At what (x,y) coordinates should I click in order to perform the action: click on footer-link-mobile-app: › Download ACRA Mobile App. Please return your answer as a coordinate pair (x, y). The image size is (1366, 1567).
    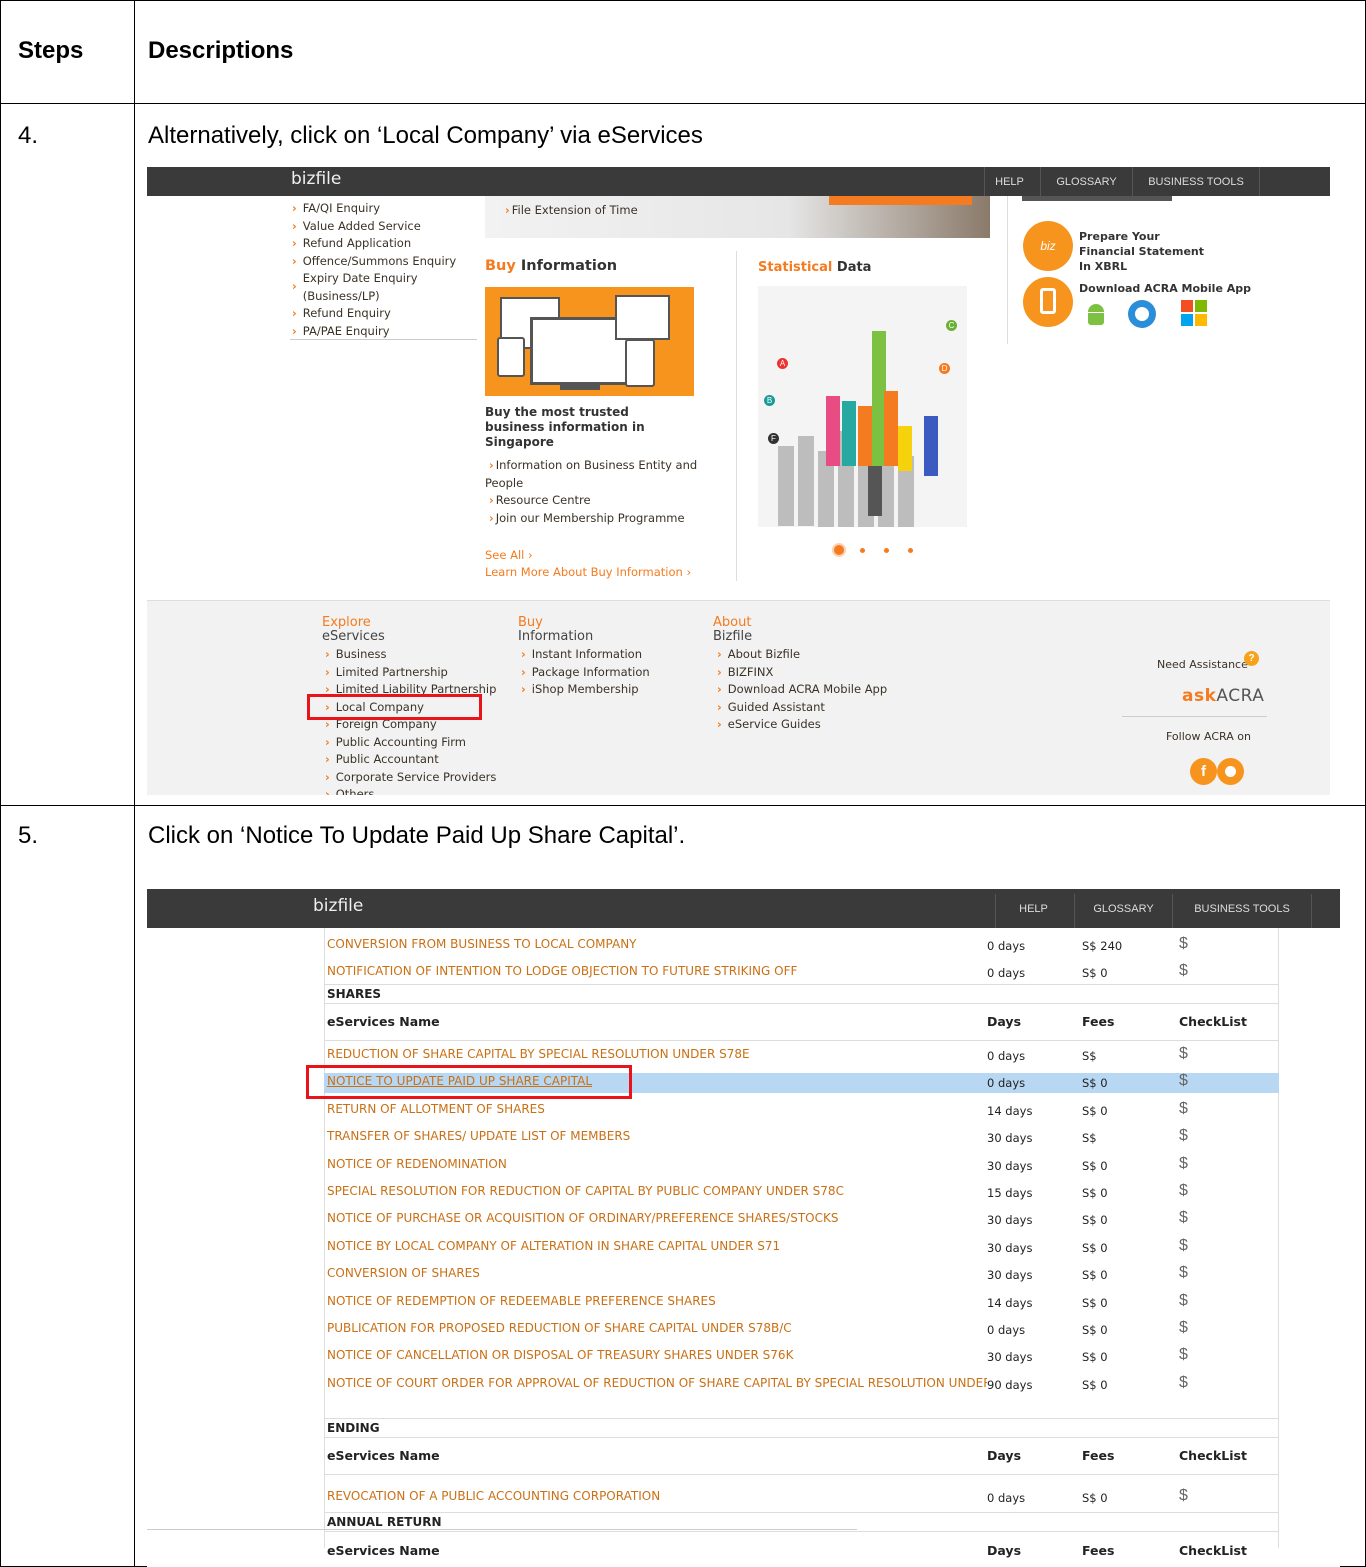
    Looking at the image, I should click on (817, 690).